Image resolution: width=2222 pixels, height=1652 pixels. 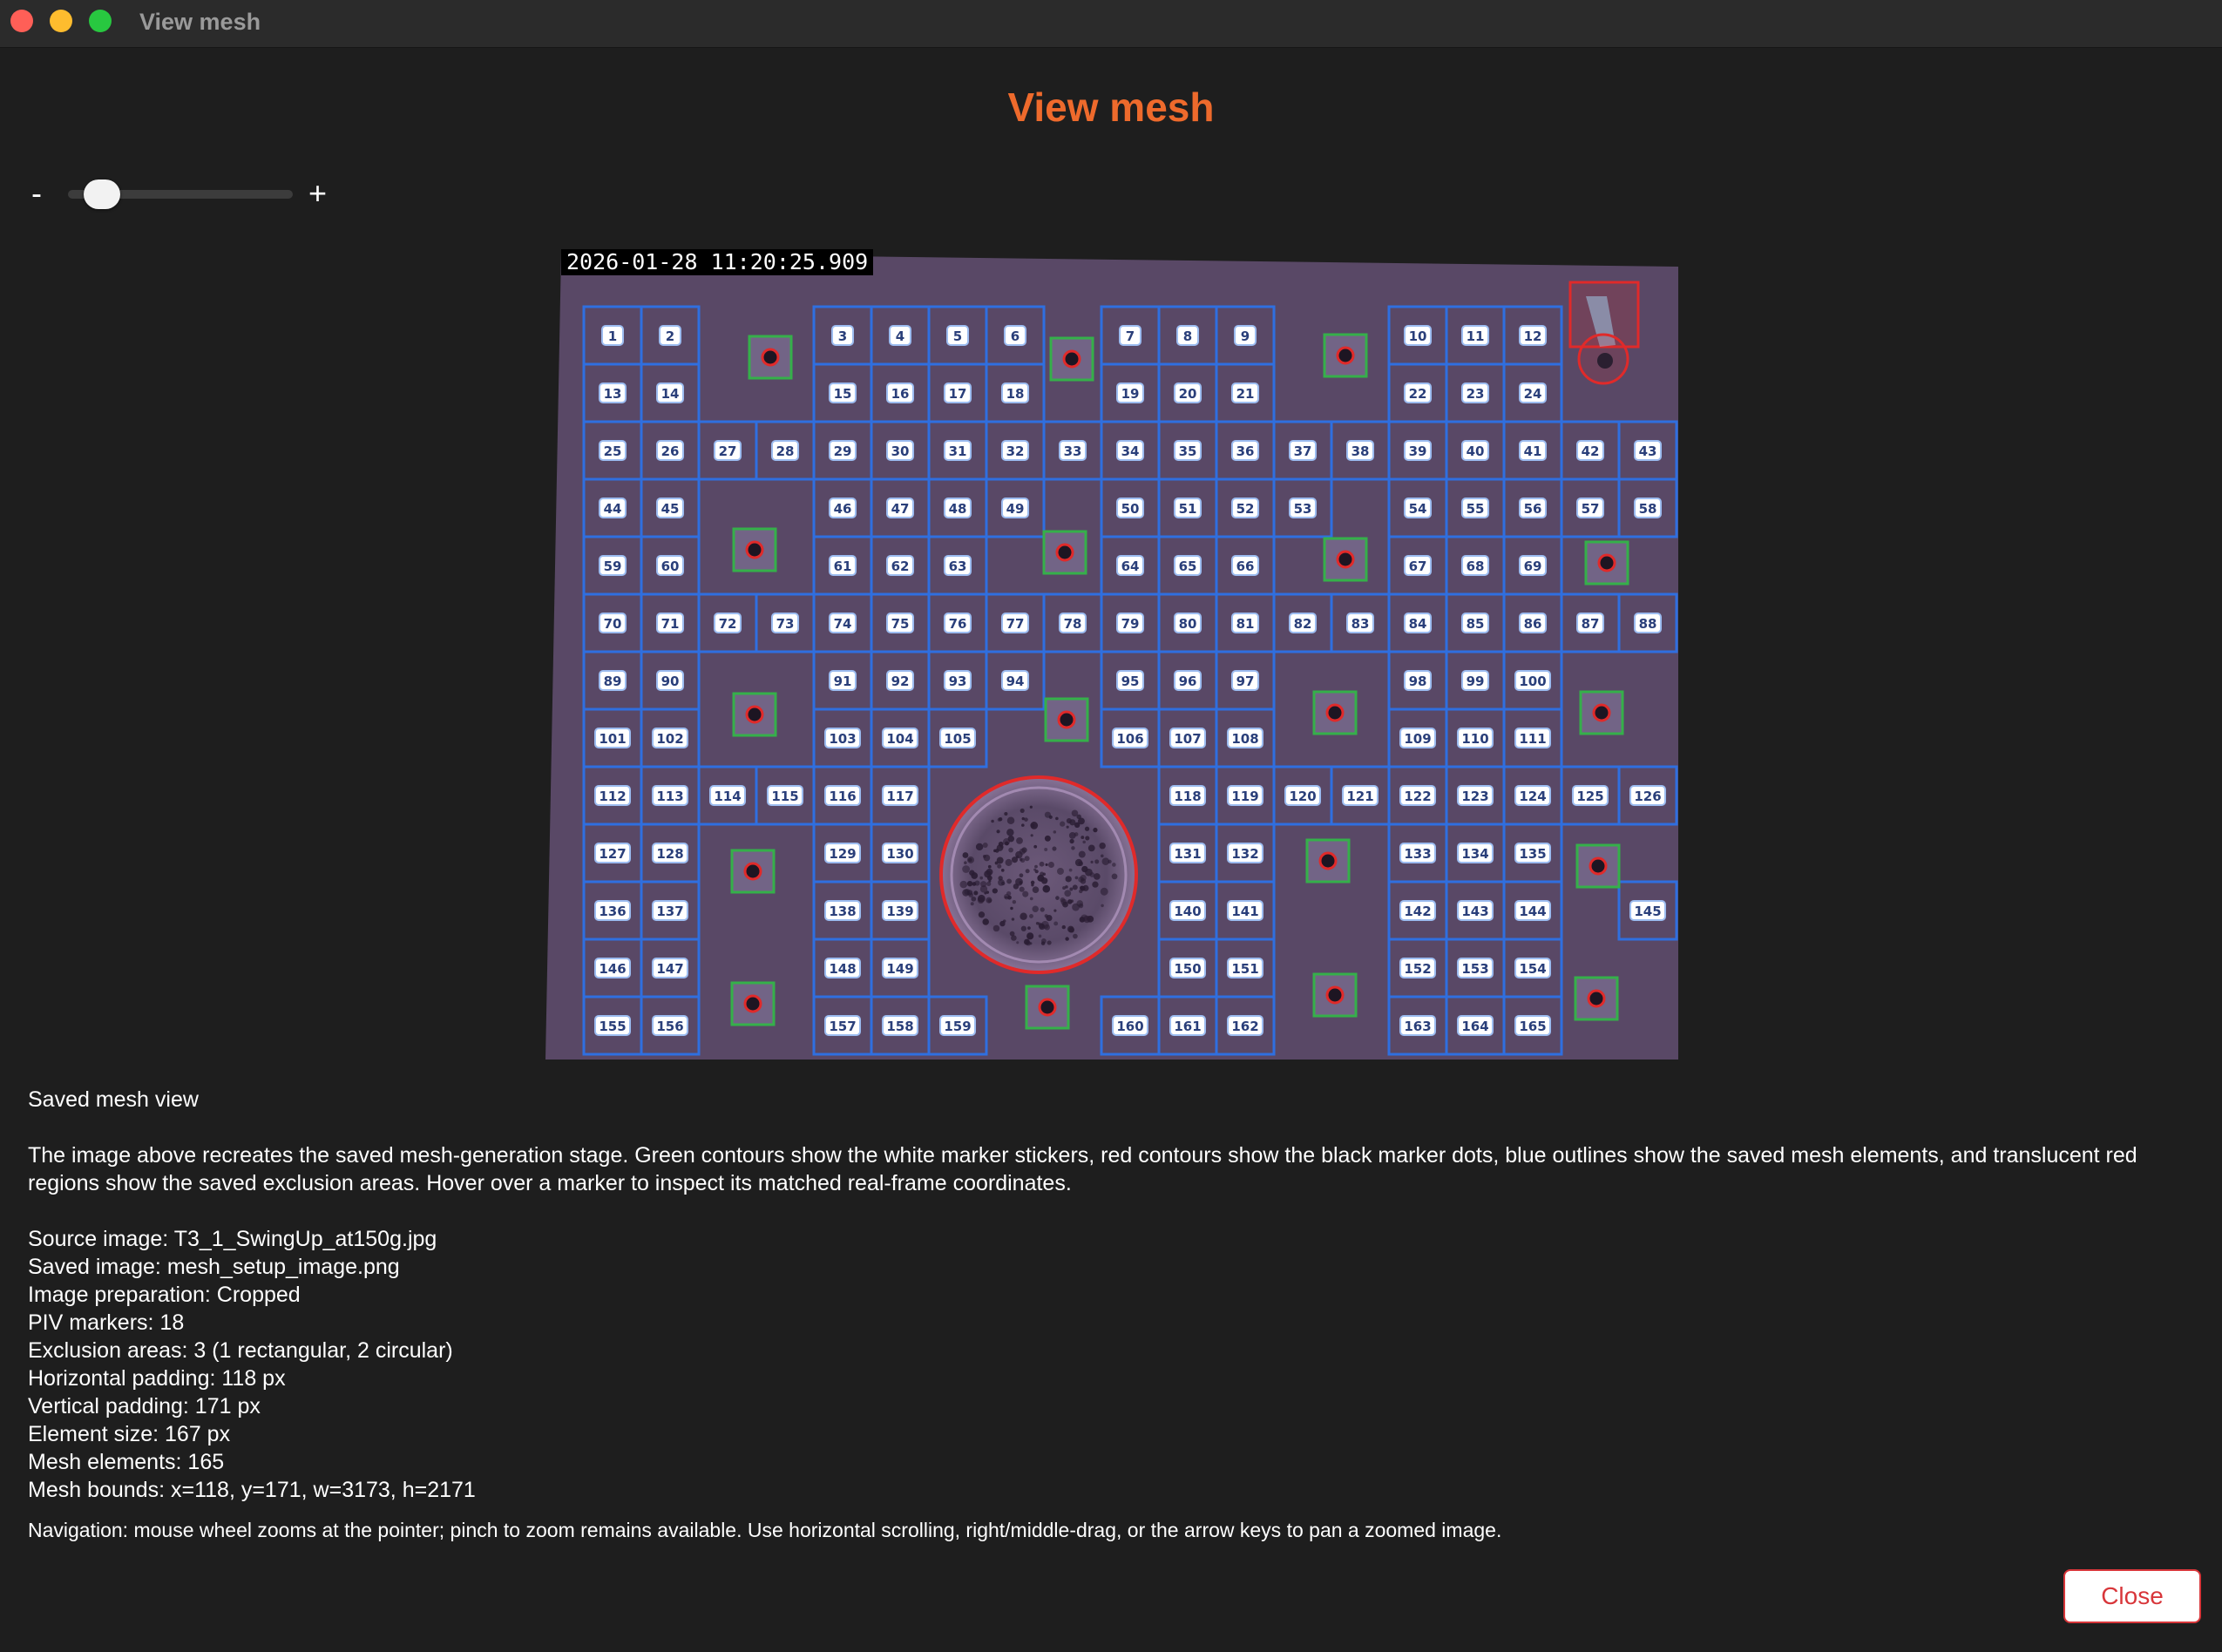 I want to click on mesh-label: 162, so click(x=1244, y=1026).